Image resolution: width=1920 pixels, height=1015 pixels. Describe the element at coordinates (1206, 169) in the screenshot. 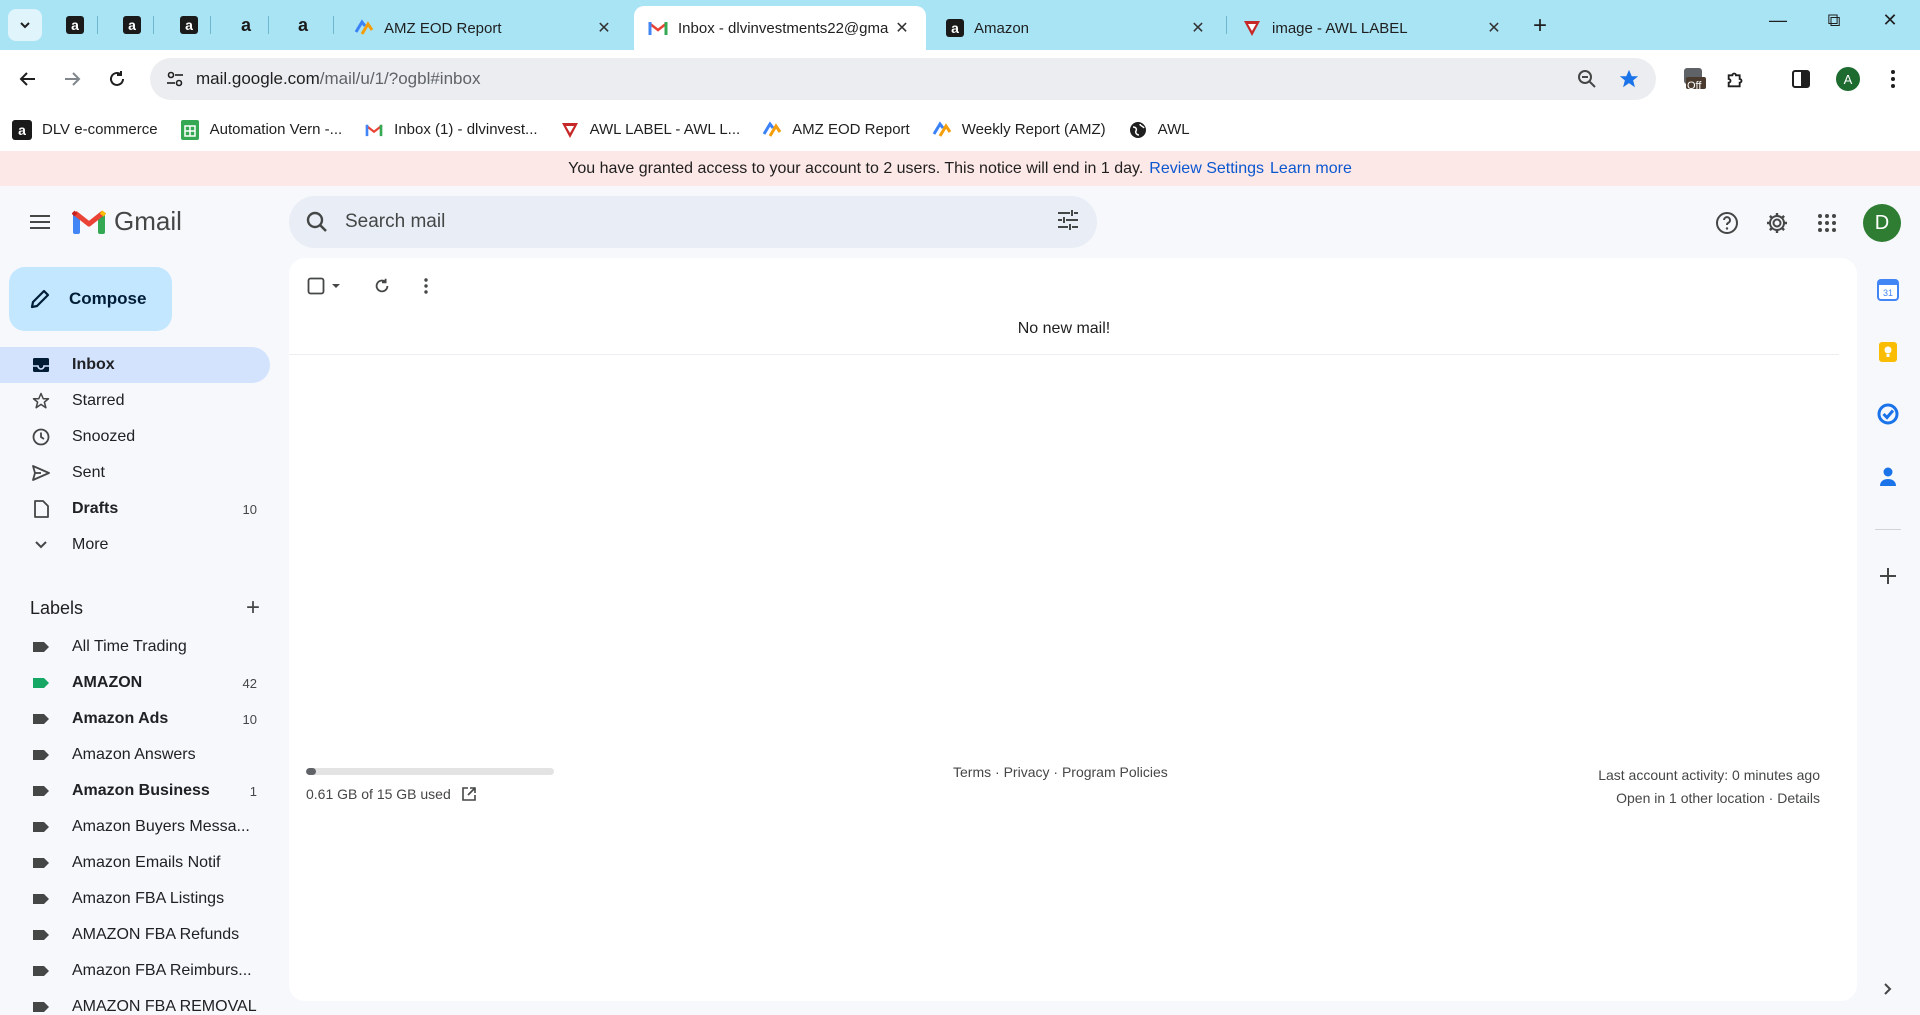

I see `review-settings-link: Review Settings` at that location.